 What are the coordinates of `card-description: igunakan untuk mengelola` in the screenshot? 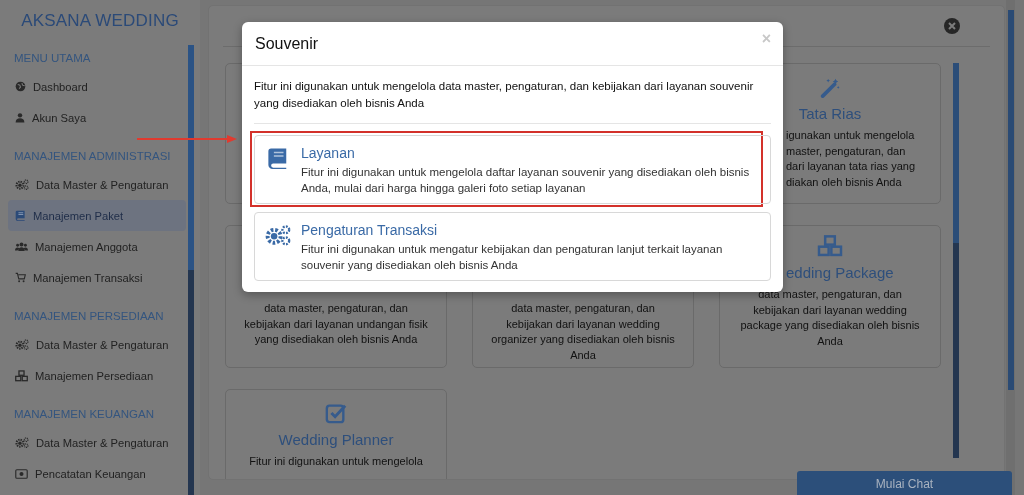 It's located at (850, 135).